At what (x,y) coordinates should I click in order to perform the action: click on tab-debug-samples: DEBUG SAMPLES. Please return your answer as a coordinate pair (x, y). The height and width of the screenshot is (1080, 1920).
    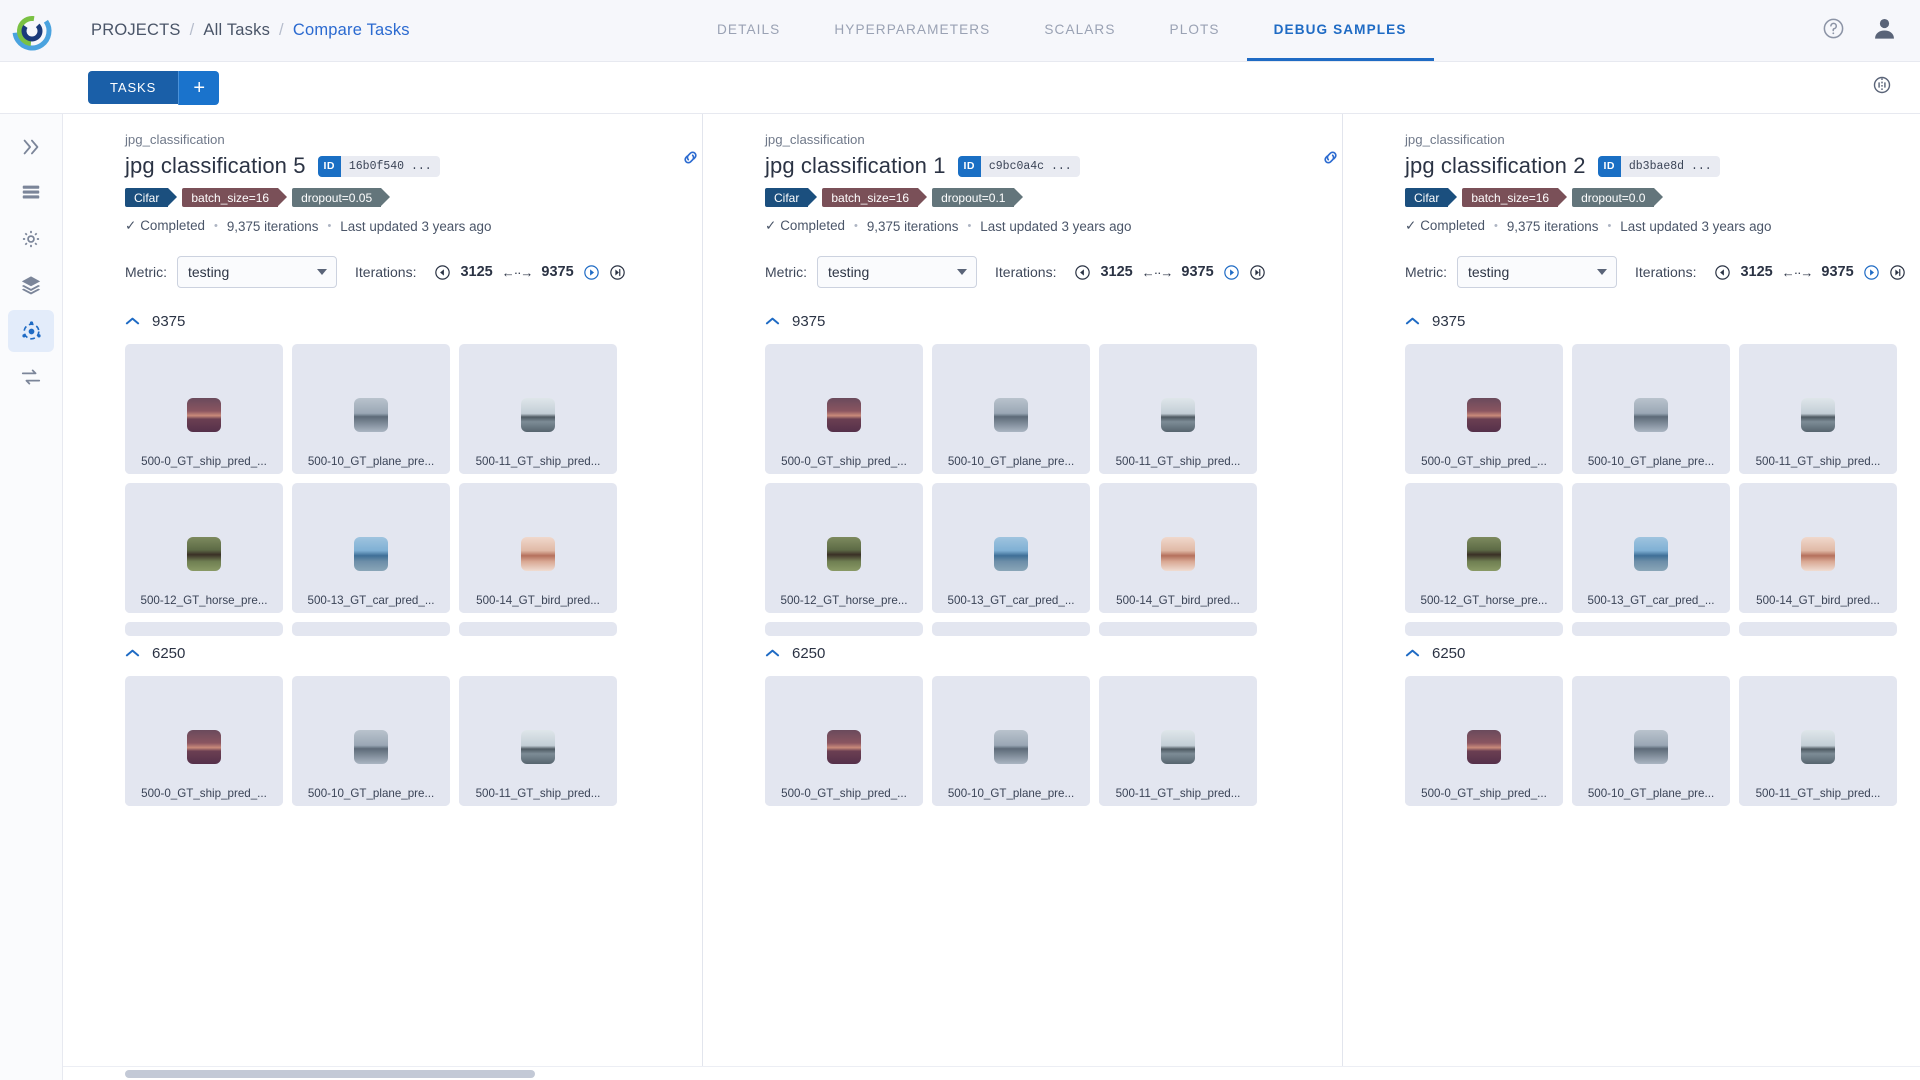
    Looking at the image, I should click on (1340, 30).